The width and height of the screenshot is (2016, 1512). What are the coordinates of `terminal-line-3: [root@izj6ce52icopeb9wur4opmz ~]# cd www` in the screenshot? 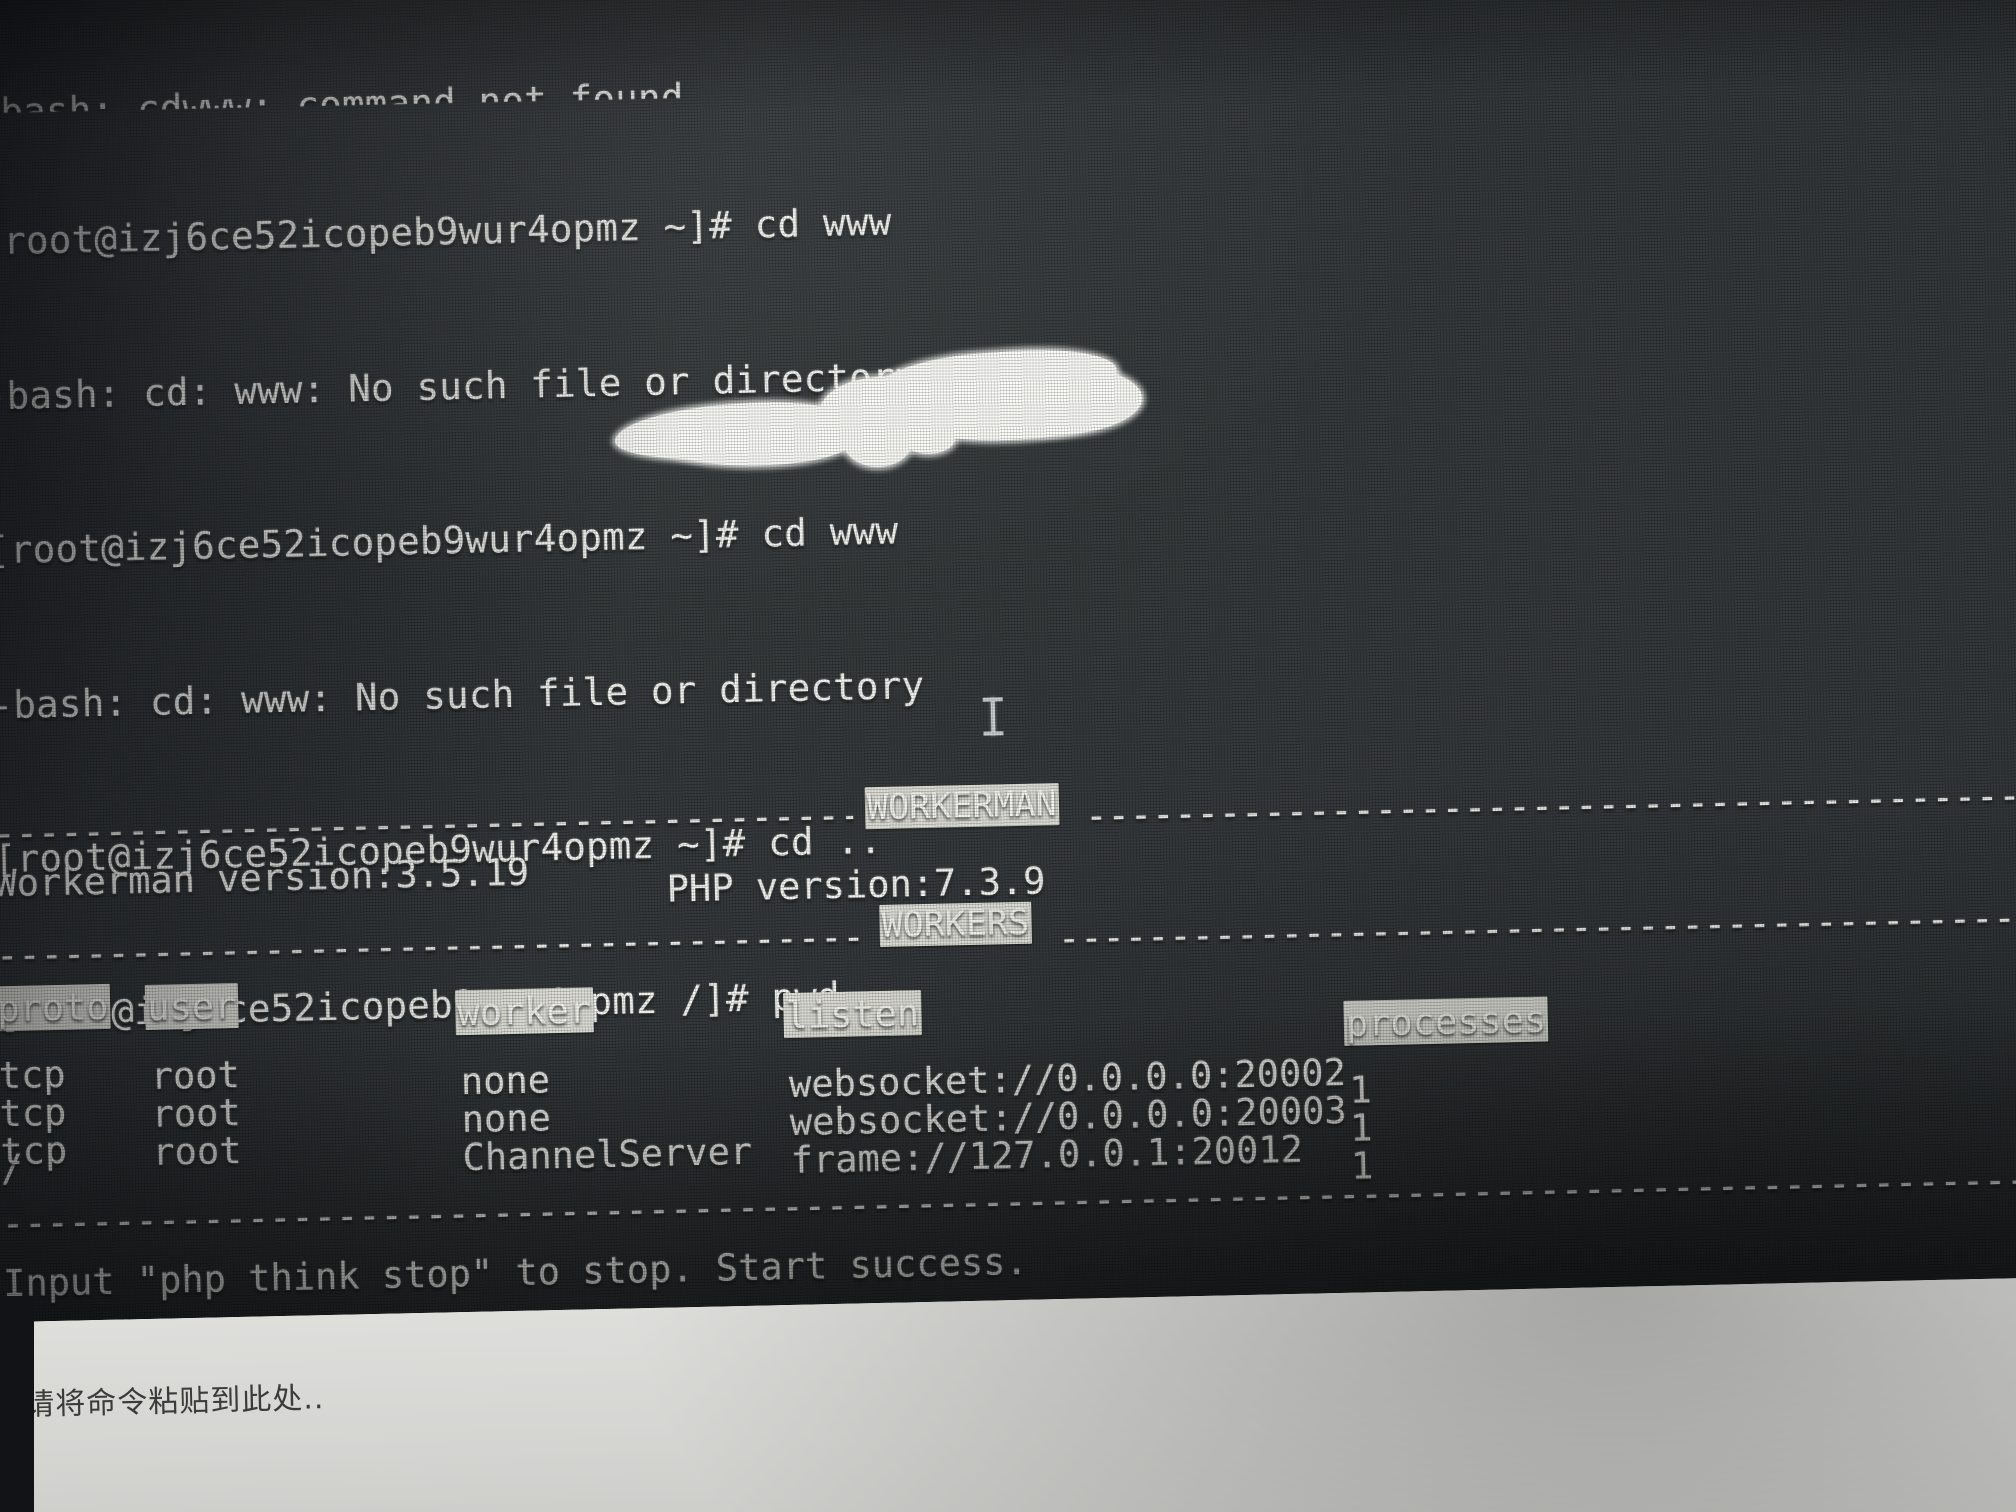 It's located at (449, 540).